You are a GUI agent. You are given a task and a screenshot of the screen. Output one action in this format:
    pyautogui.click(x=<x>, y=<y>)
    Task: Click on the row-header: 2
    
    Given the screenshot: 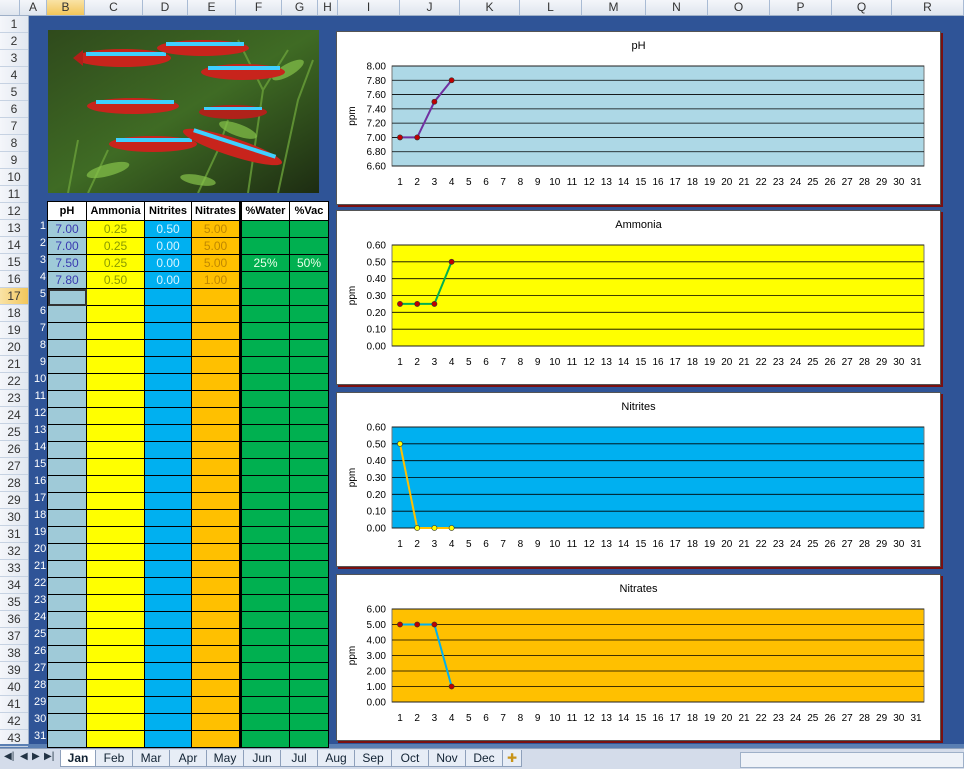 What is the action you would take?
    pyautogui.click(x=14, y=41)
    